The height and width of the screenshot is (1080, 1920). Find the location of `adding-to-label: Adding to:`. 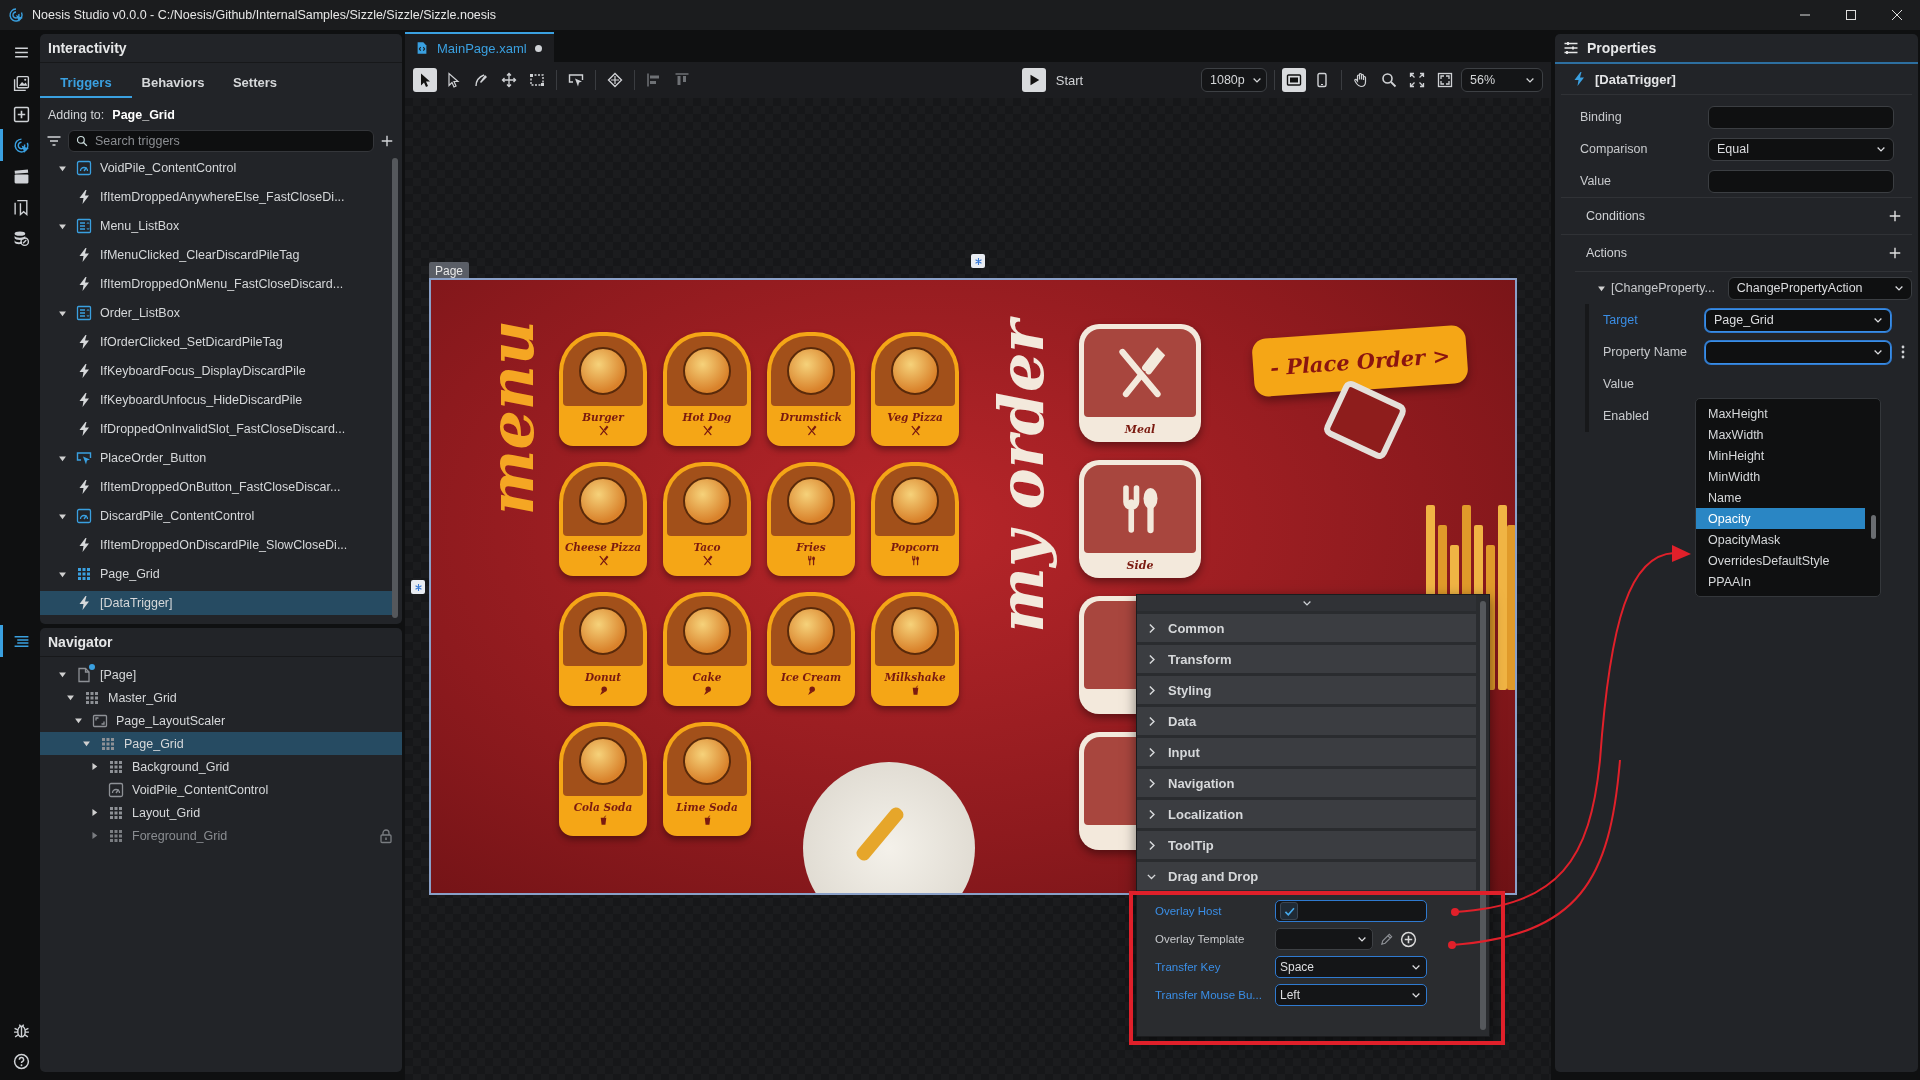

adding-to-label: Adding to: is located at coordinates (76, 115).